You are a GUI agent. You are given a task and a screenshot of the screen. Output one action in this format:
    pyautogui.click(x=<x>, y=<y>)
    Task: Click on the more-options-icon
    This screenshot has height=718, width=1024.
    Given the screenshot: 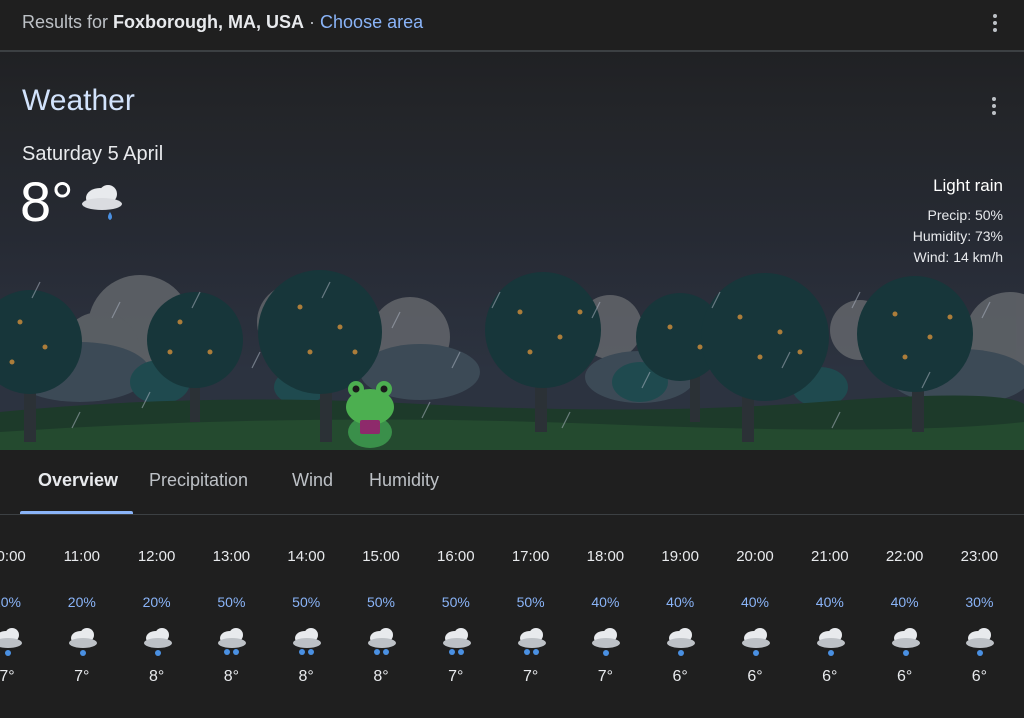 What is the action you would take?
    pyautogui.click(x=995, y=23)
    